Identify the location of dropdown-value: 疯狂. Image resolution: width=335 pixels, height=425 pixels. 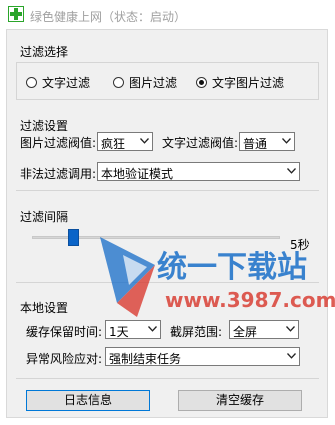
(113, 144).